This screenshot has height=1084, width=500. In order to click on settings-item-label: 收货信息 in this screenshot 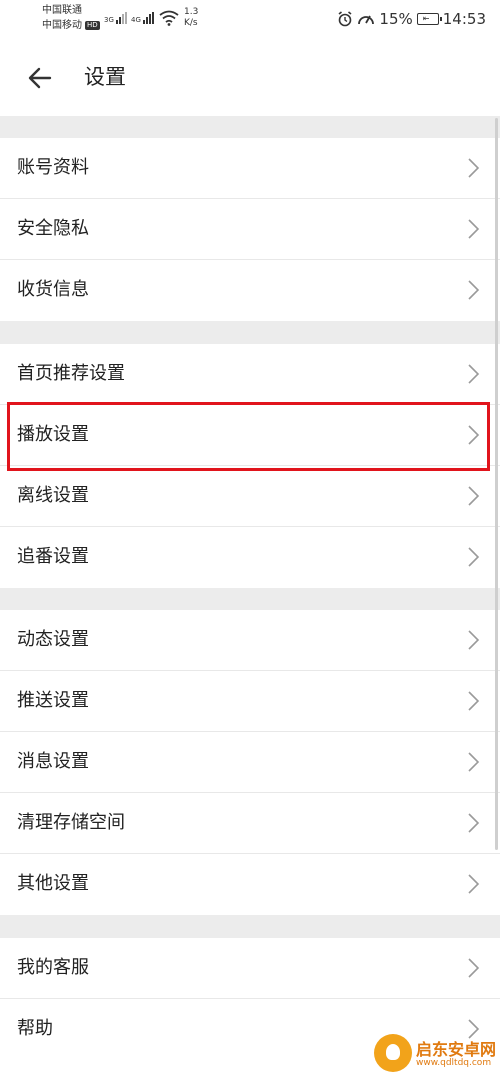, I will do `click(53, 289)`.